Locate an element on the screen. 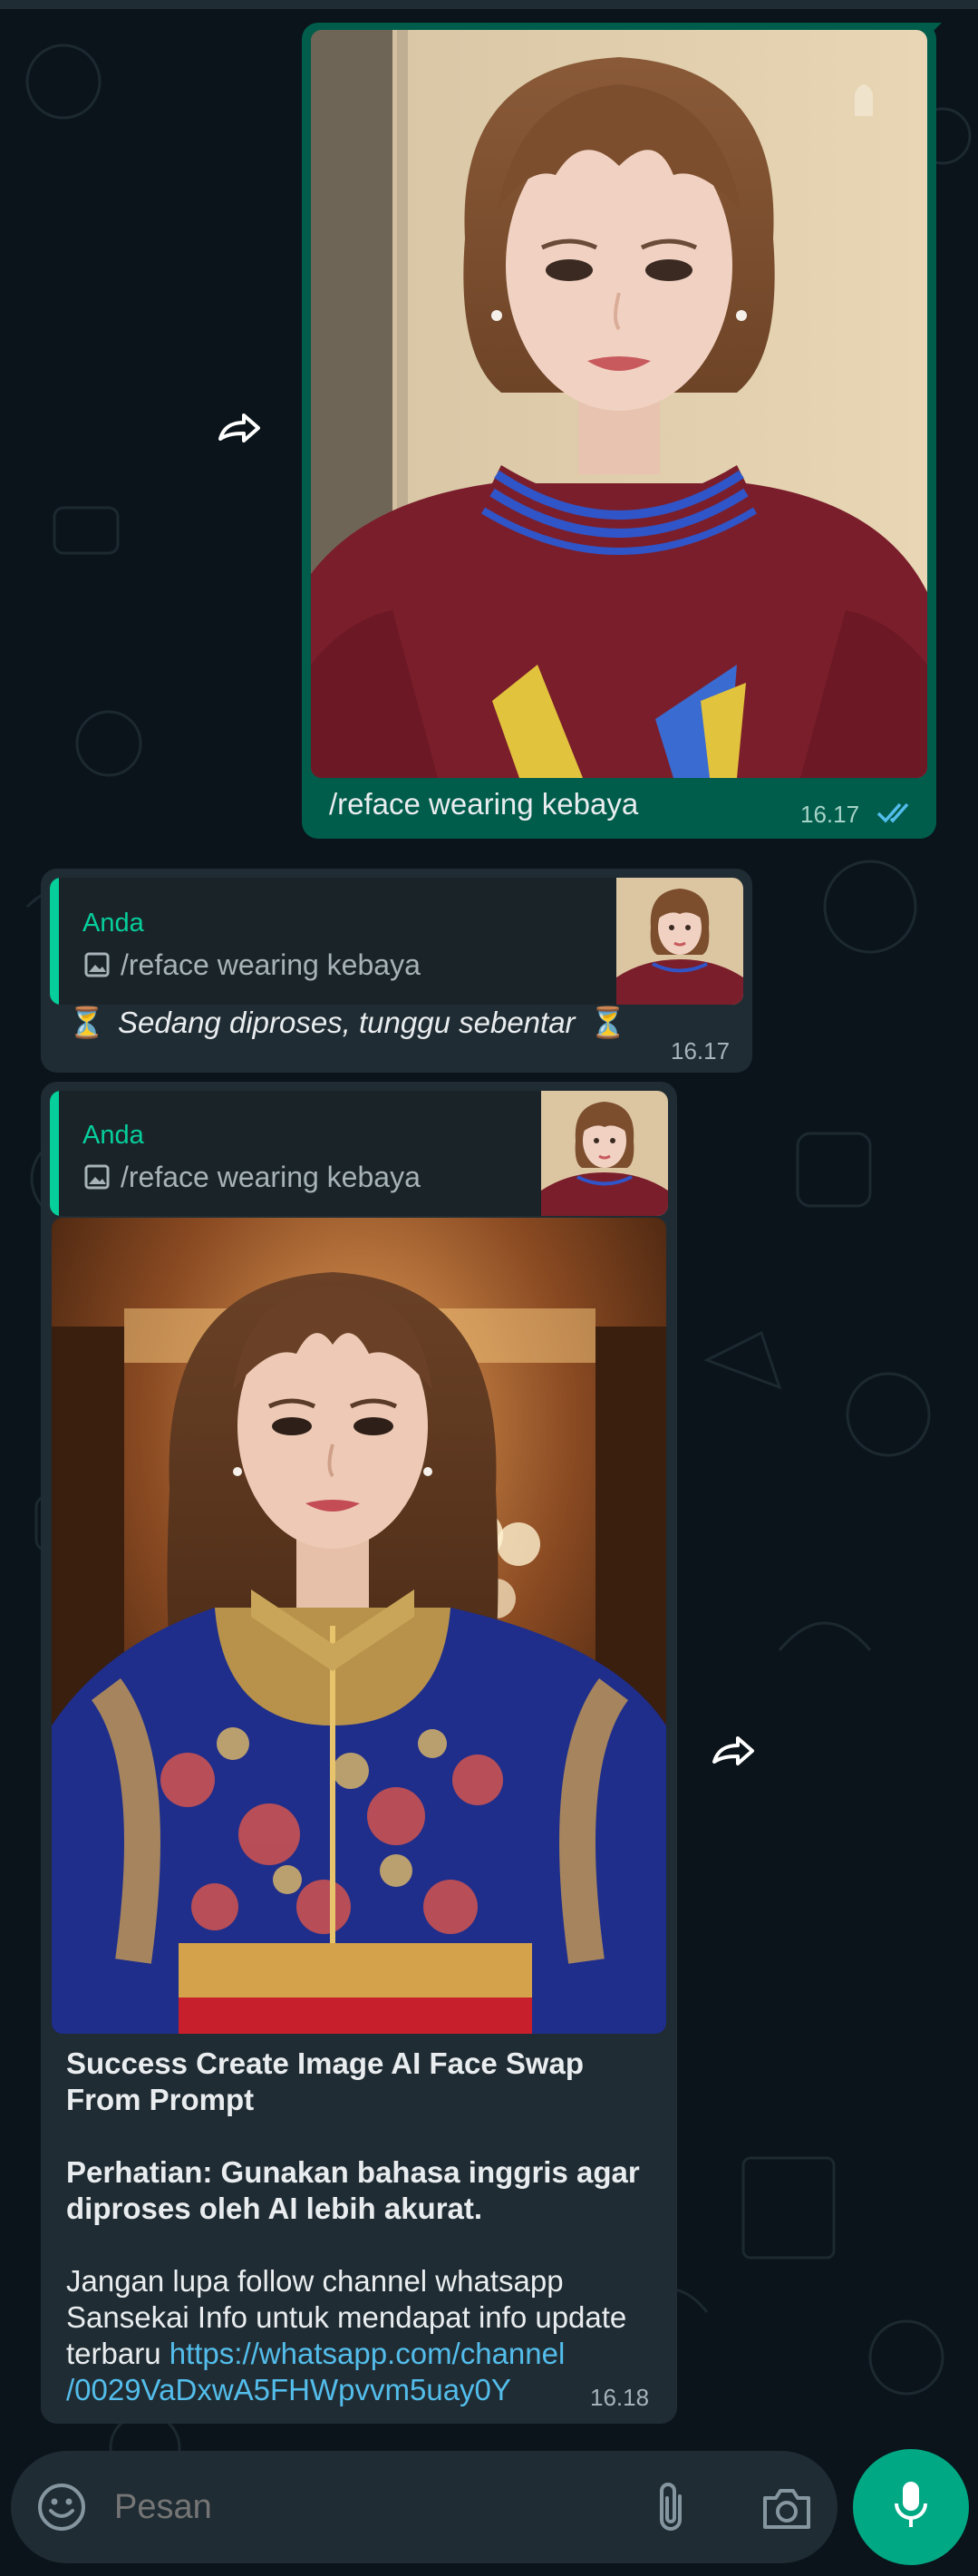 The width and height of the screenshot is (978, 2576). forward-icon is located at coordinates (240, 430).